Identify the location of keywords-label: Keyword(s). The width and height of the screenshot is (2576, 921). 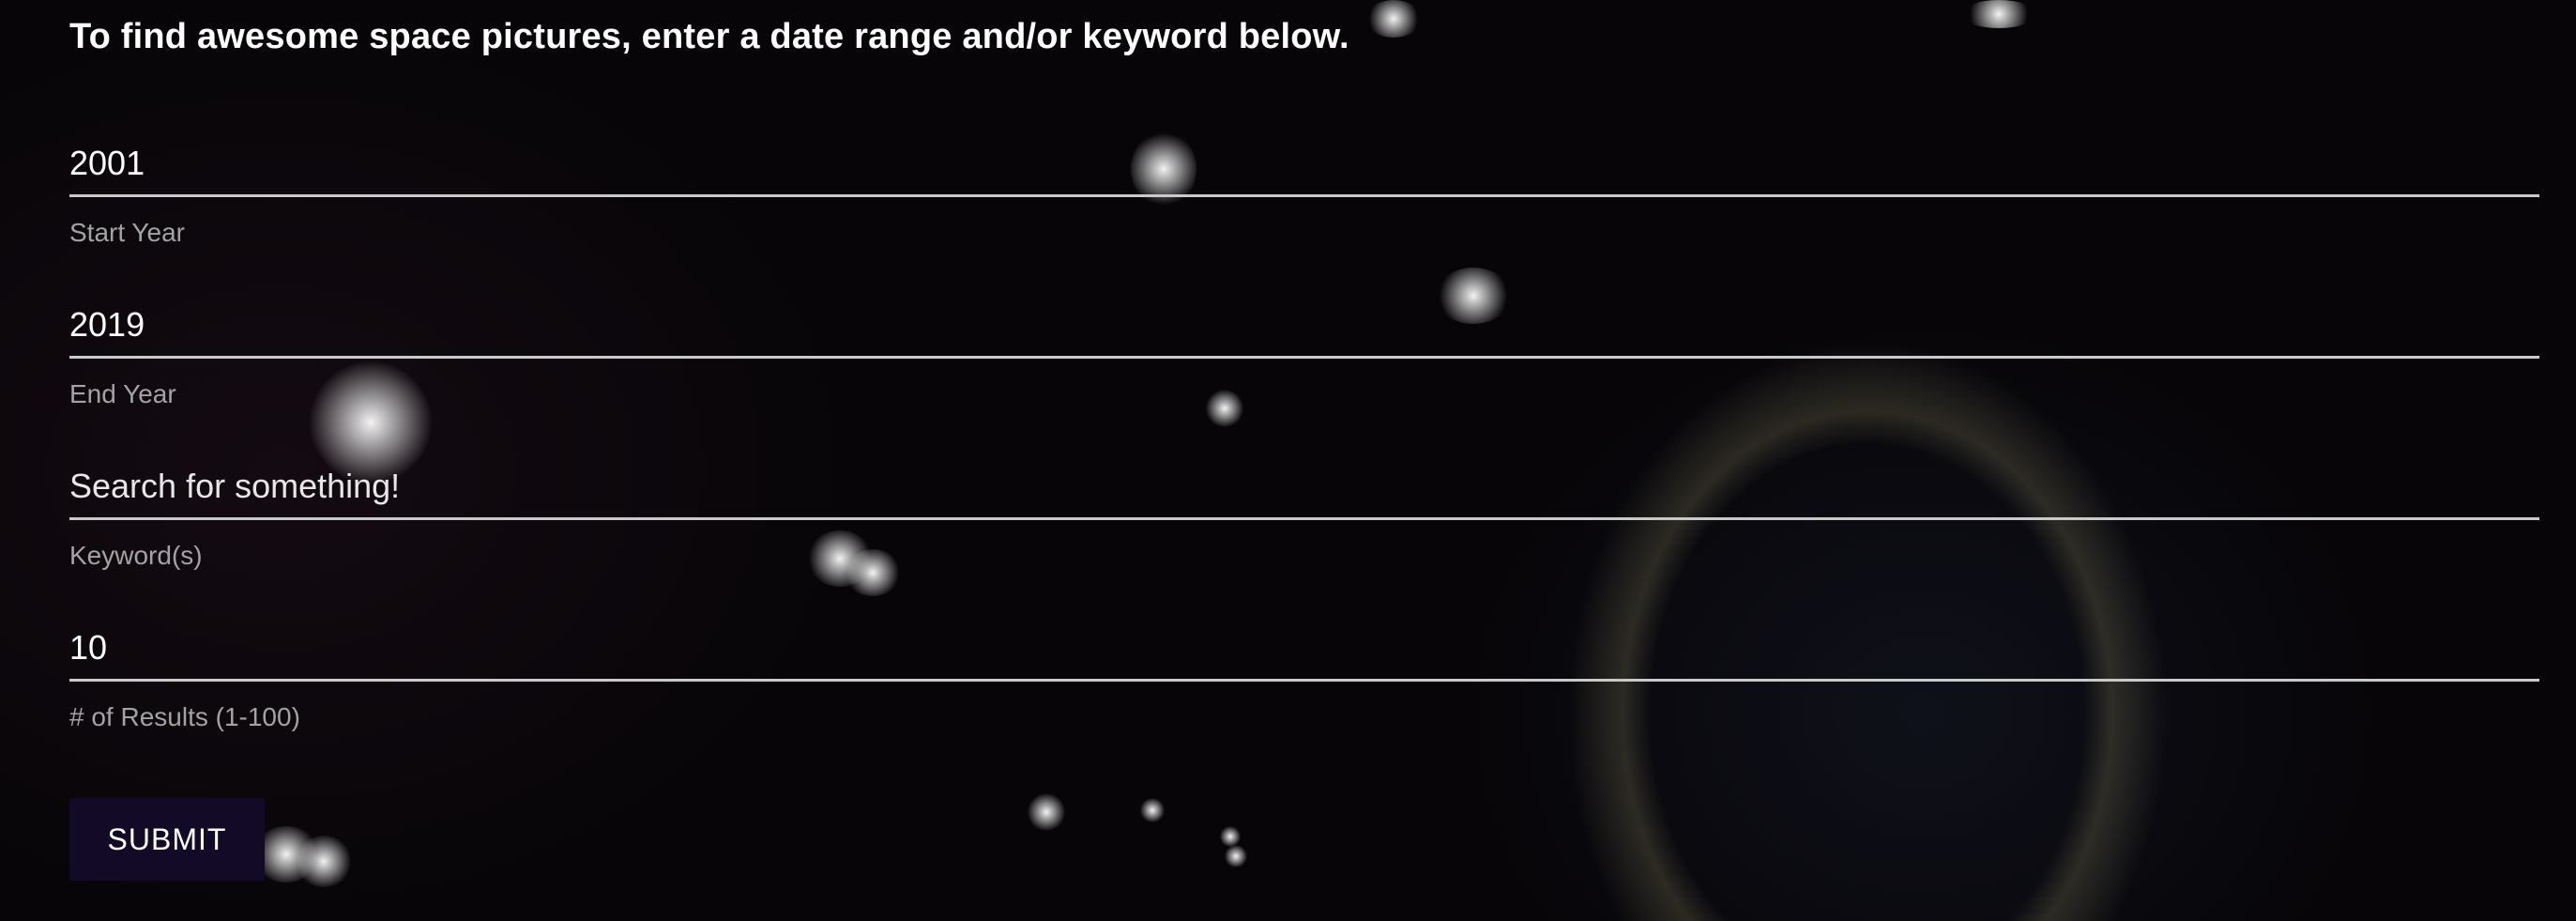
(136, 555).